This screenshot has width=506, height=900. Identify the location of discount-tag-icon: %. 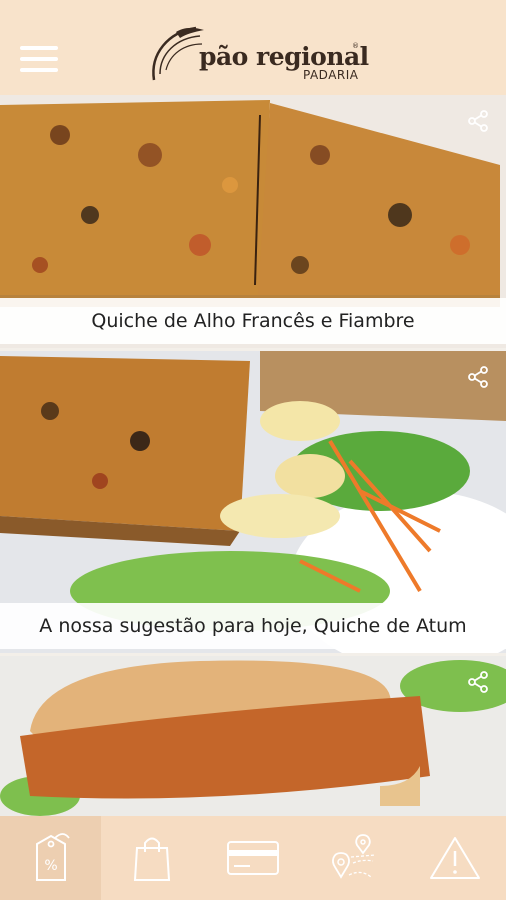
(52, 857).